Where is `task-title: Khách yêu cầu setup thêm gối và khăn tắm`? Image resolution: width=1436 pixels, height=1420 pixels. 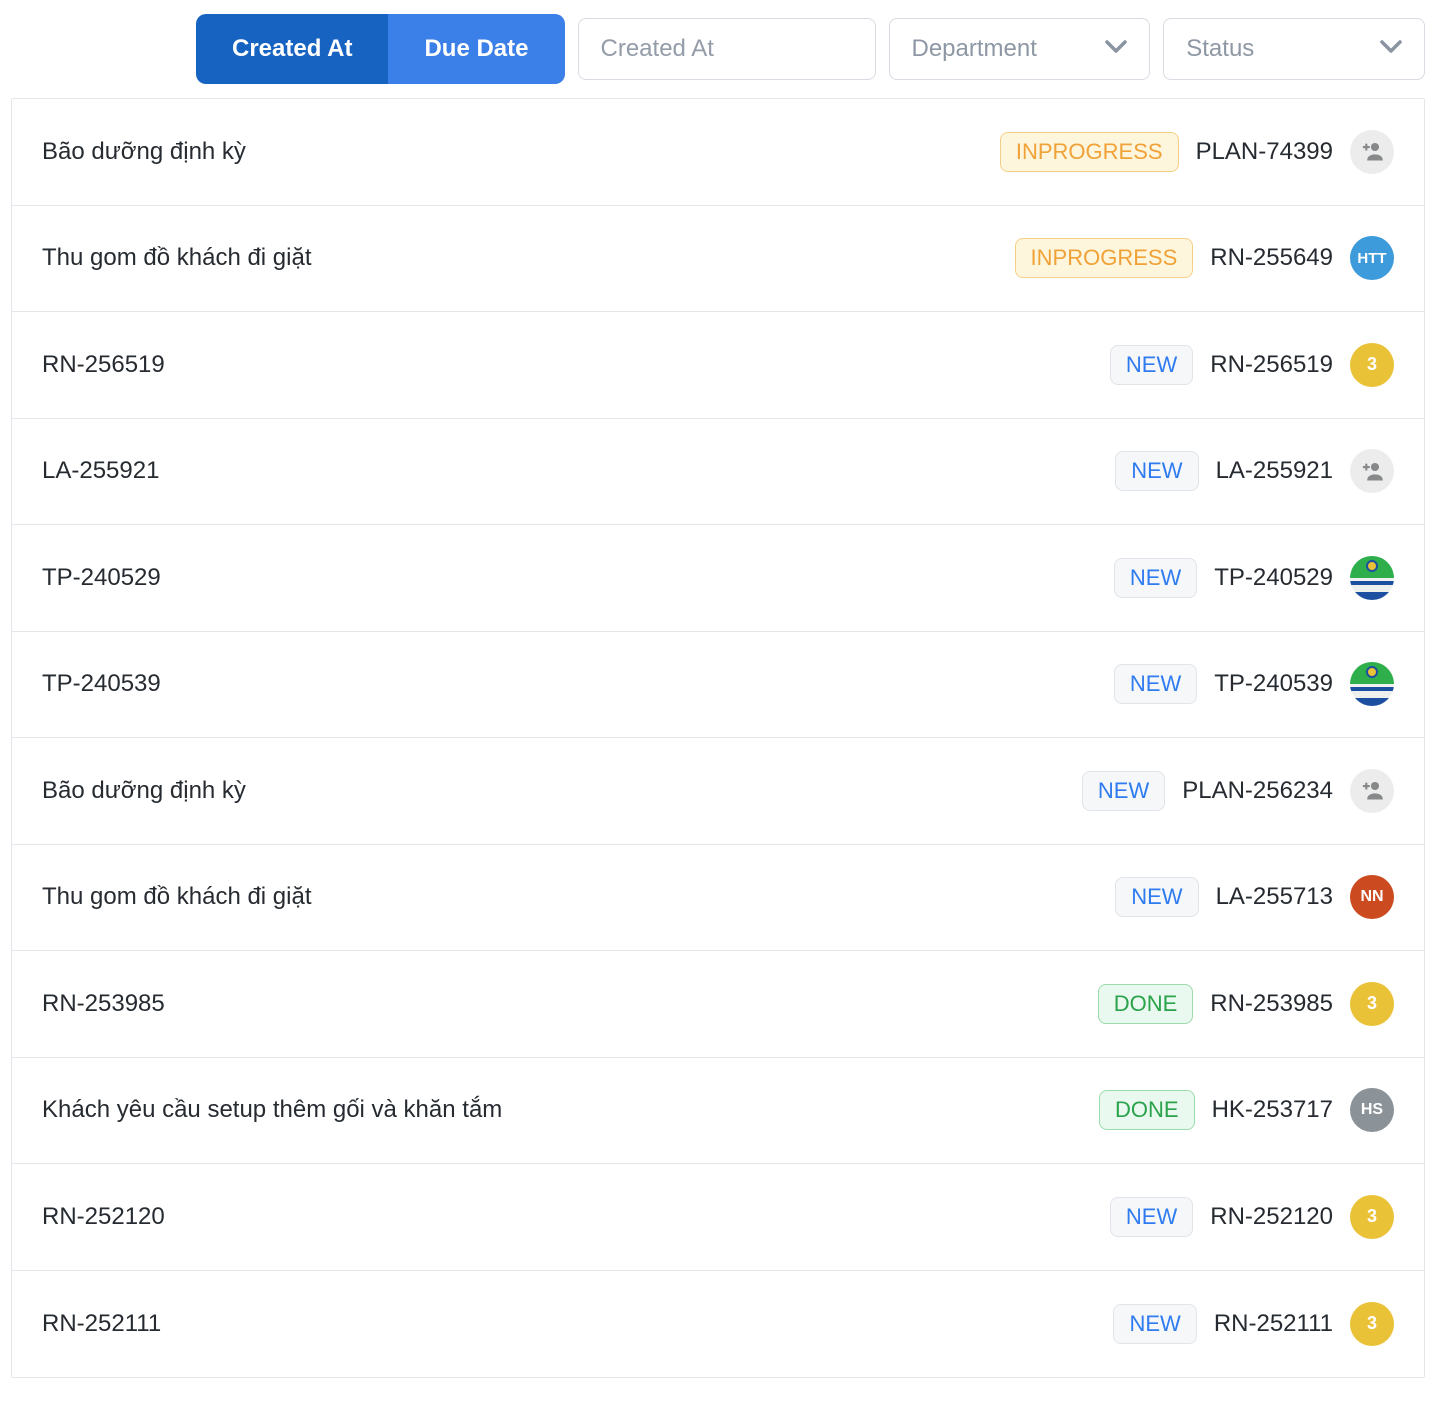 task-title: Khách yêu cầu setup thêm gối và khăn tắm is located at coordinates (272, 1110).